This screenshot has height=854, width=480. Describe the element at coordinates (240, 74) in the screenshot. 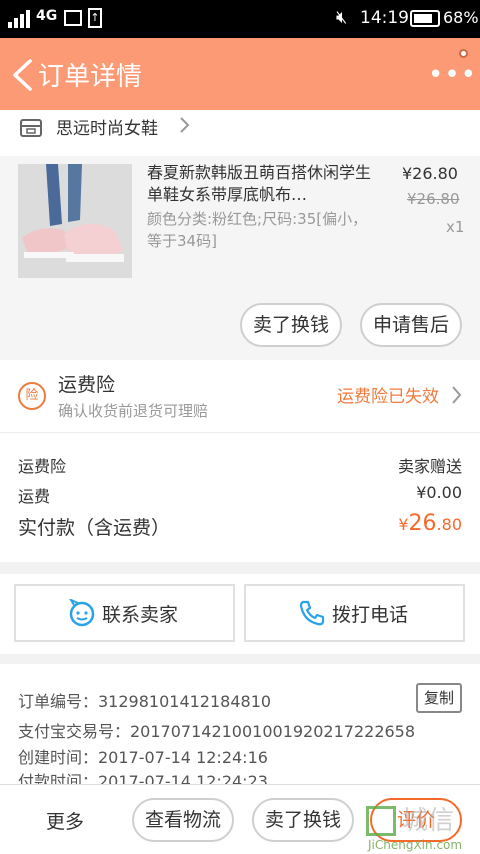

I see `header: 订单详情 •••` at that location.